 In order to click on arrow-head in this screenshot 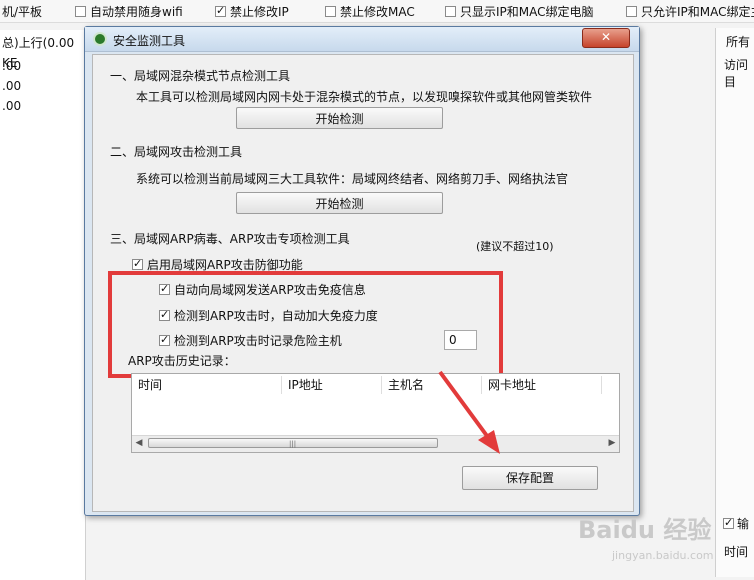, I will do `click(489, 442)`.